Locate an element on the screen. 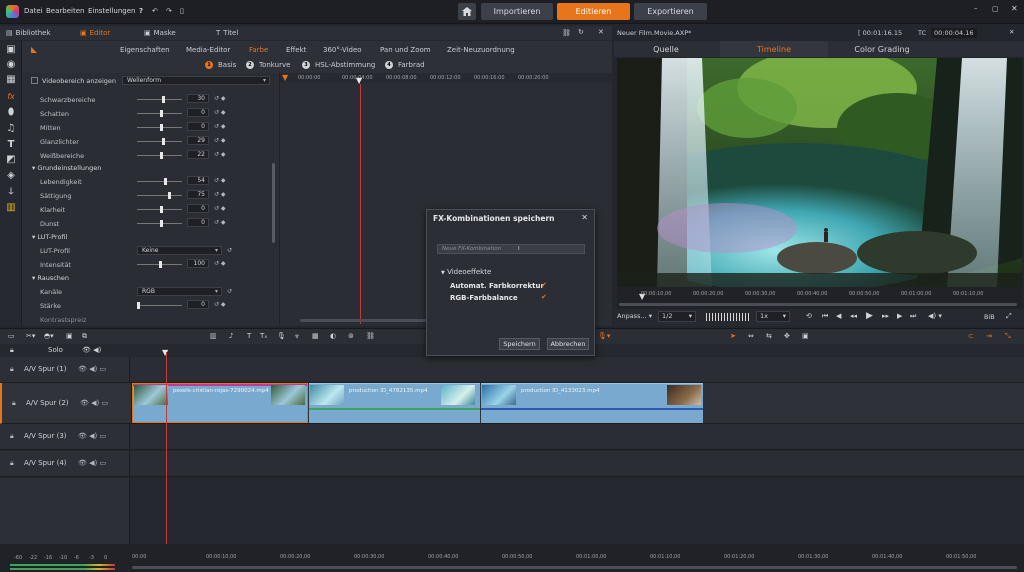 The image size is (1024, 572). solo-label: Solo is located at coordinates (55, 350).